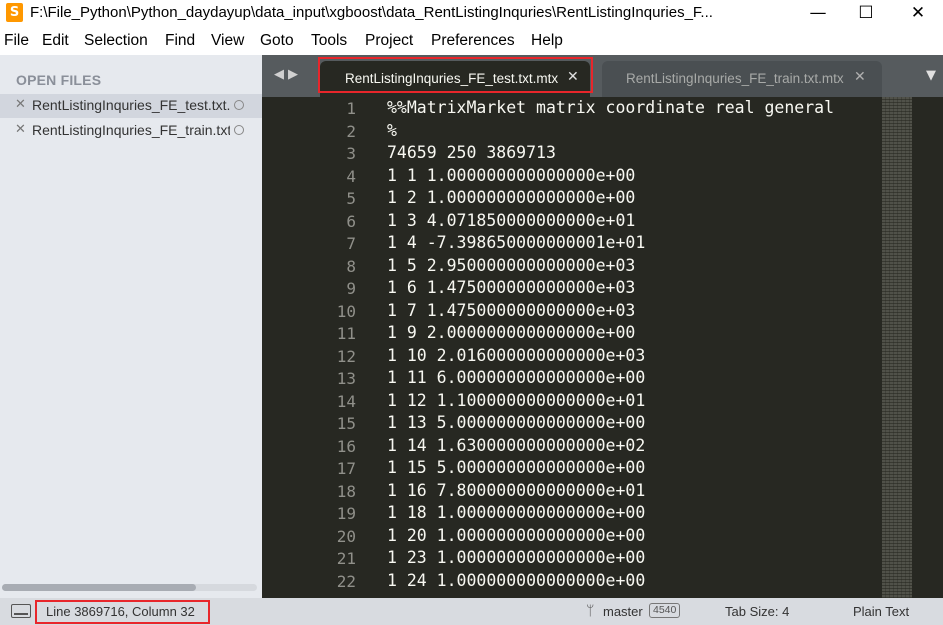  I want to click on code-line: 1 15 5.000000000000000e+00, so click(516, 467).